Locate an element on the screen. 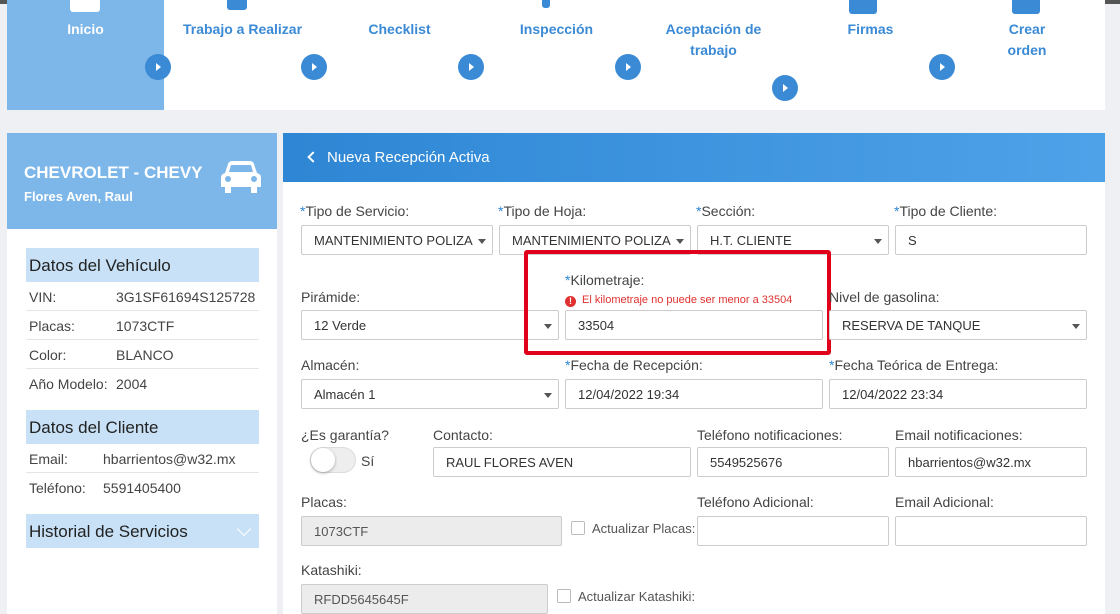 Image resolution: width=1120 pixels, height=614 pixels. fecha-entrega-input: 12/04/2022 23:34 is located at coordinates (958, 394).